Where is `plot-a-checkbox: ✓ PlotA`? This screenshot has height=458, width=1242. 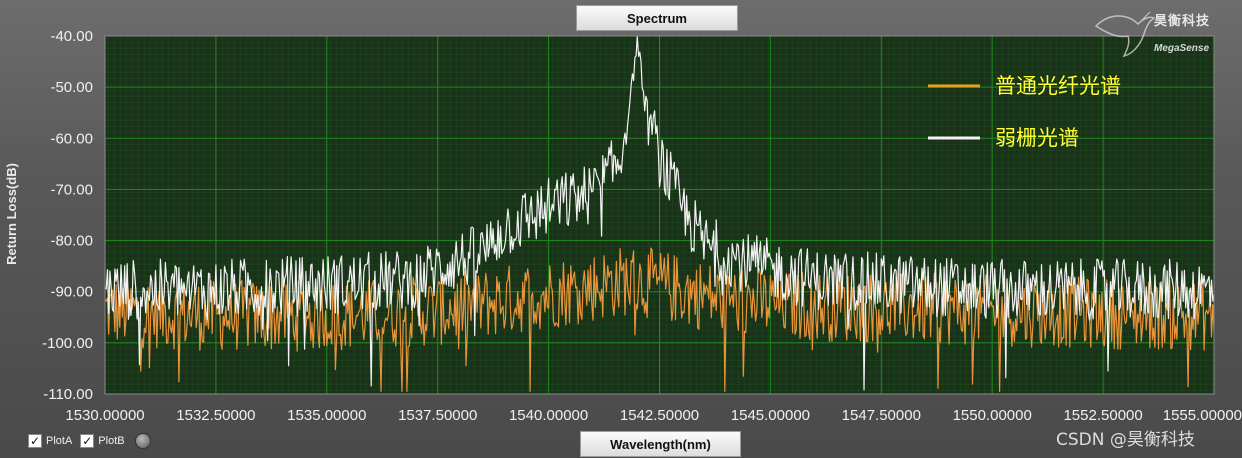
plot-a-checkbox: ✓ PlotA is located at coordinates (50, 441).